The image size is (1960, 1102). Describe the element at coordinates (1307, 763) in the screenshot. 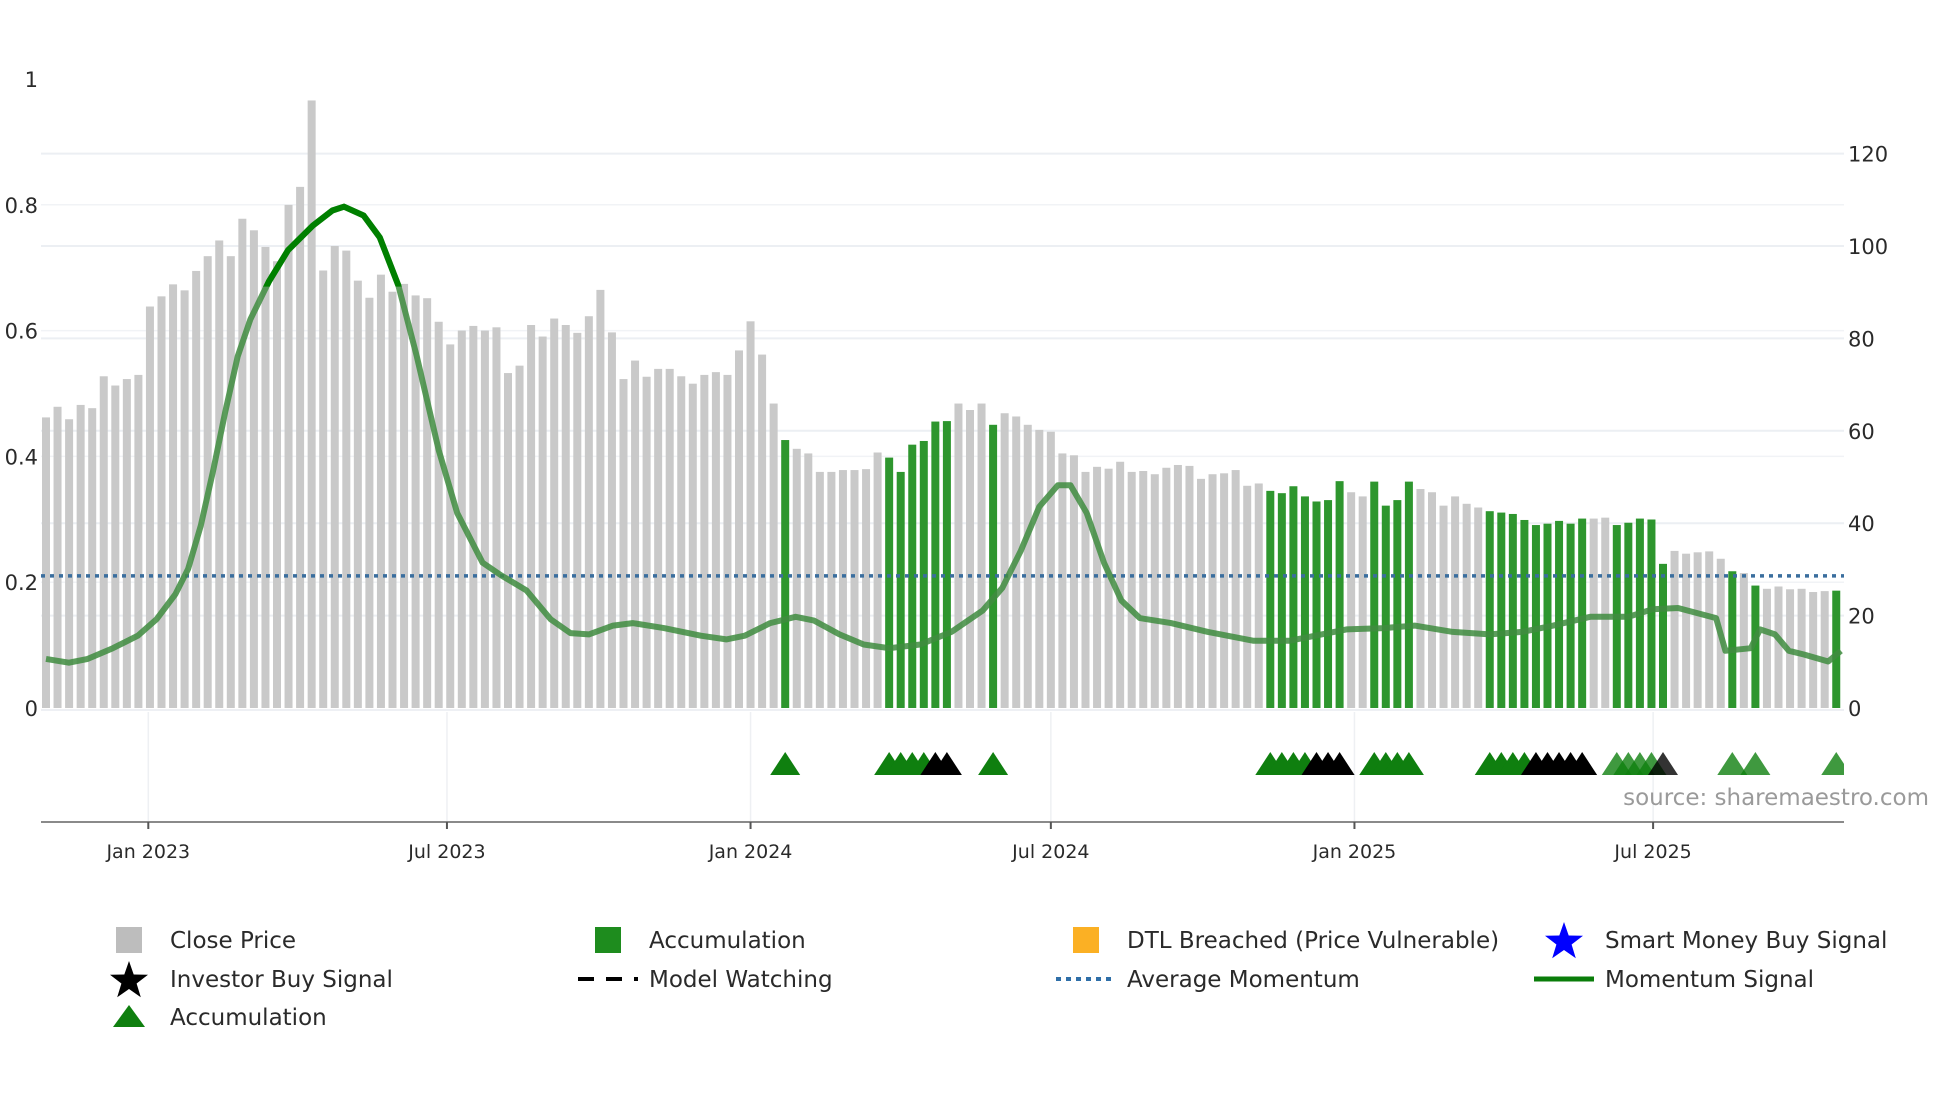

I see `signal-markers` at that location.